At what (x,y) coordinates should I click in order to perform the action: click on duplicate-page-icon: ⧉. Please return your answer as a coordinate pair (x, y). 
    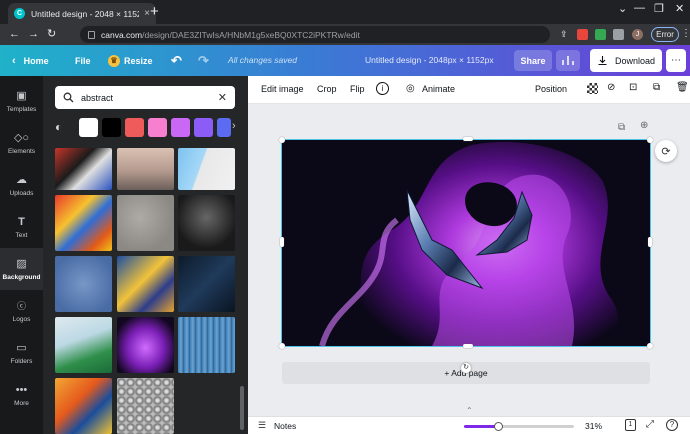
    Looking at the image, I should click on (621, 127).